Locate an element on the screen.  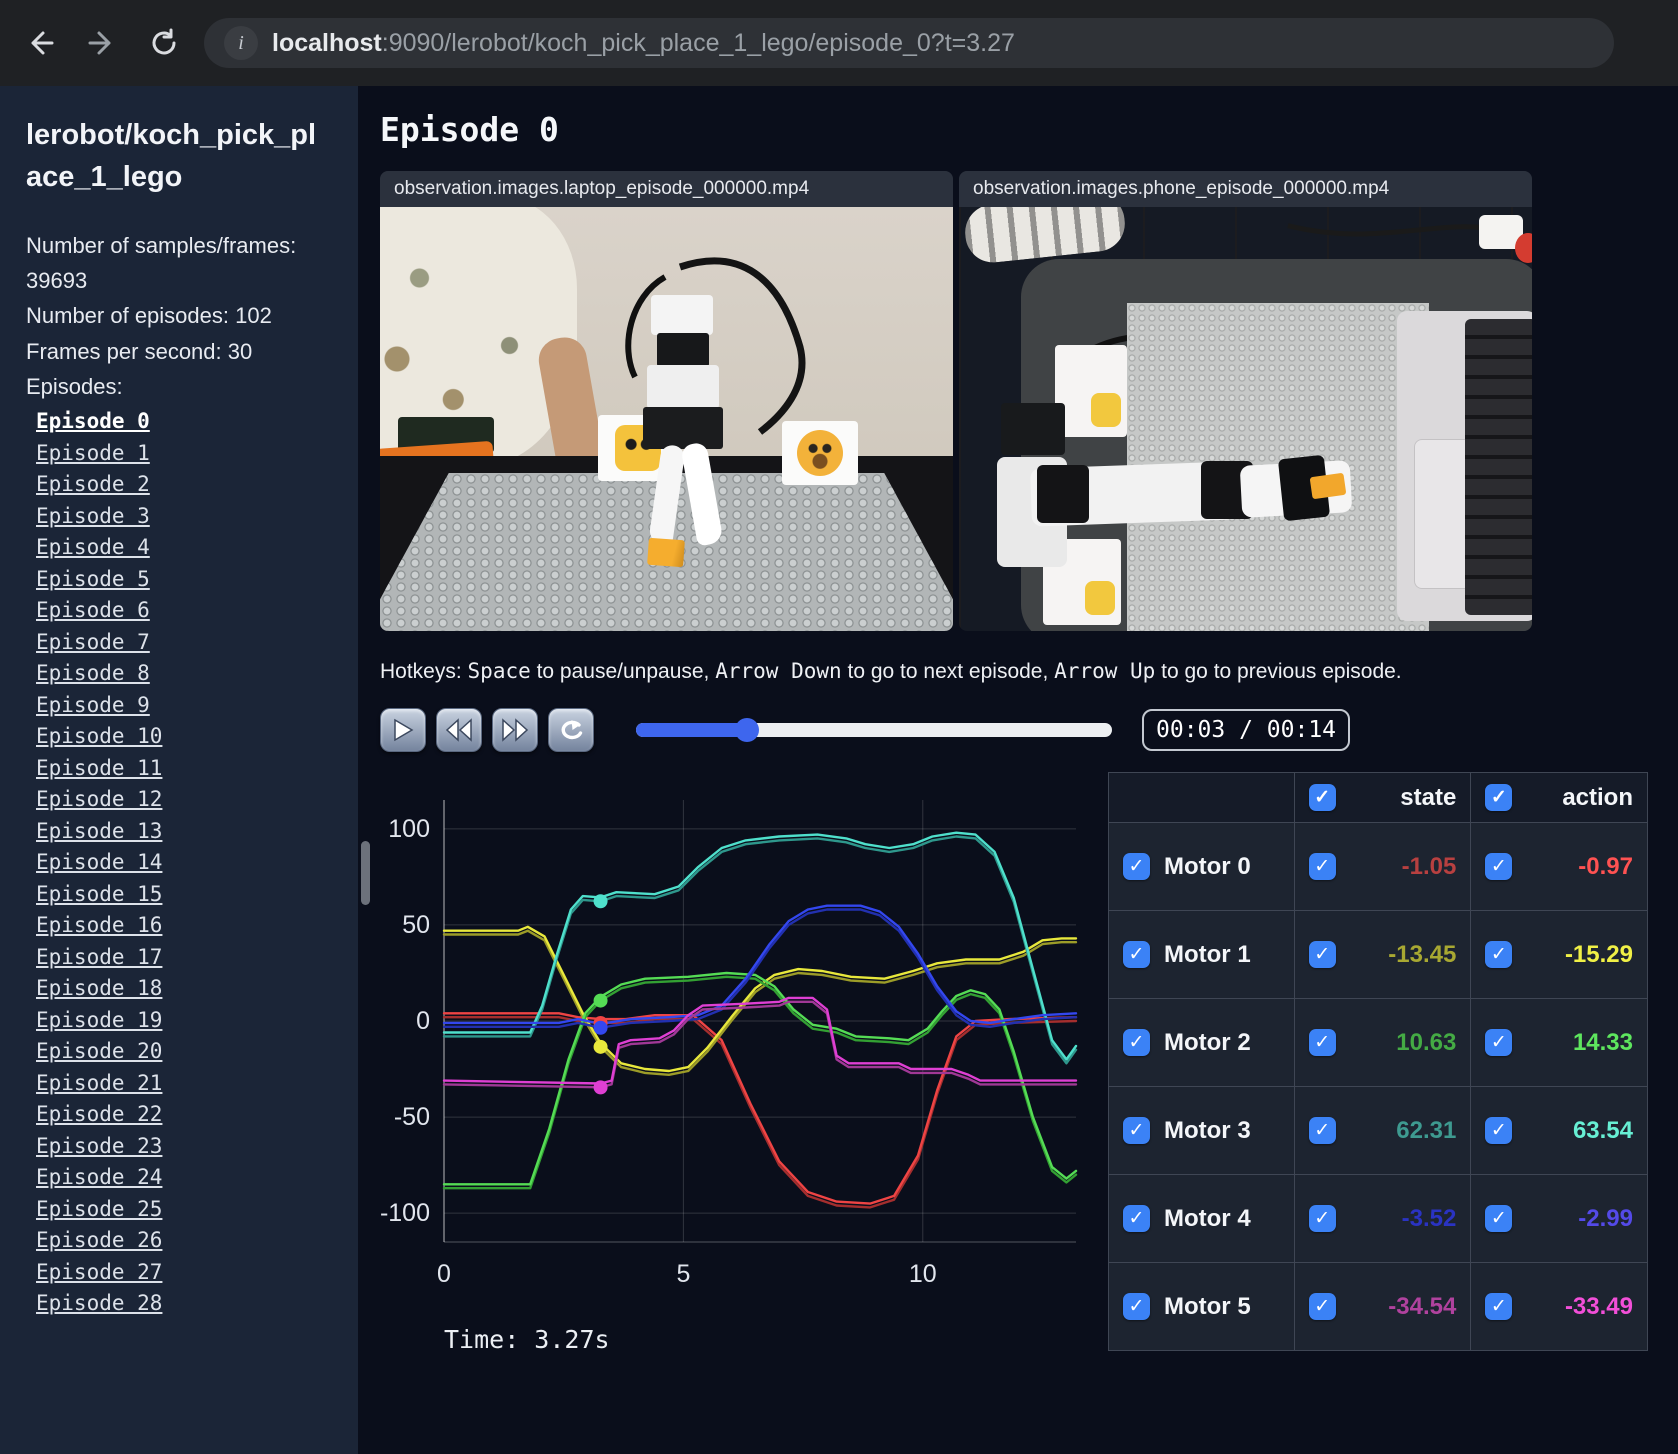
lego-brick is located at coordinates (1328, 486).